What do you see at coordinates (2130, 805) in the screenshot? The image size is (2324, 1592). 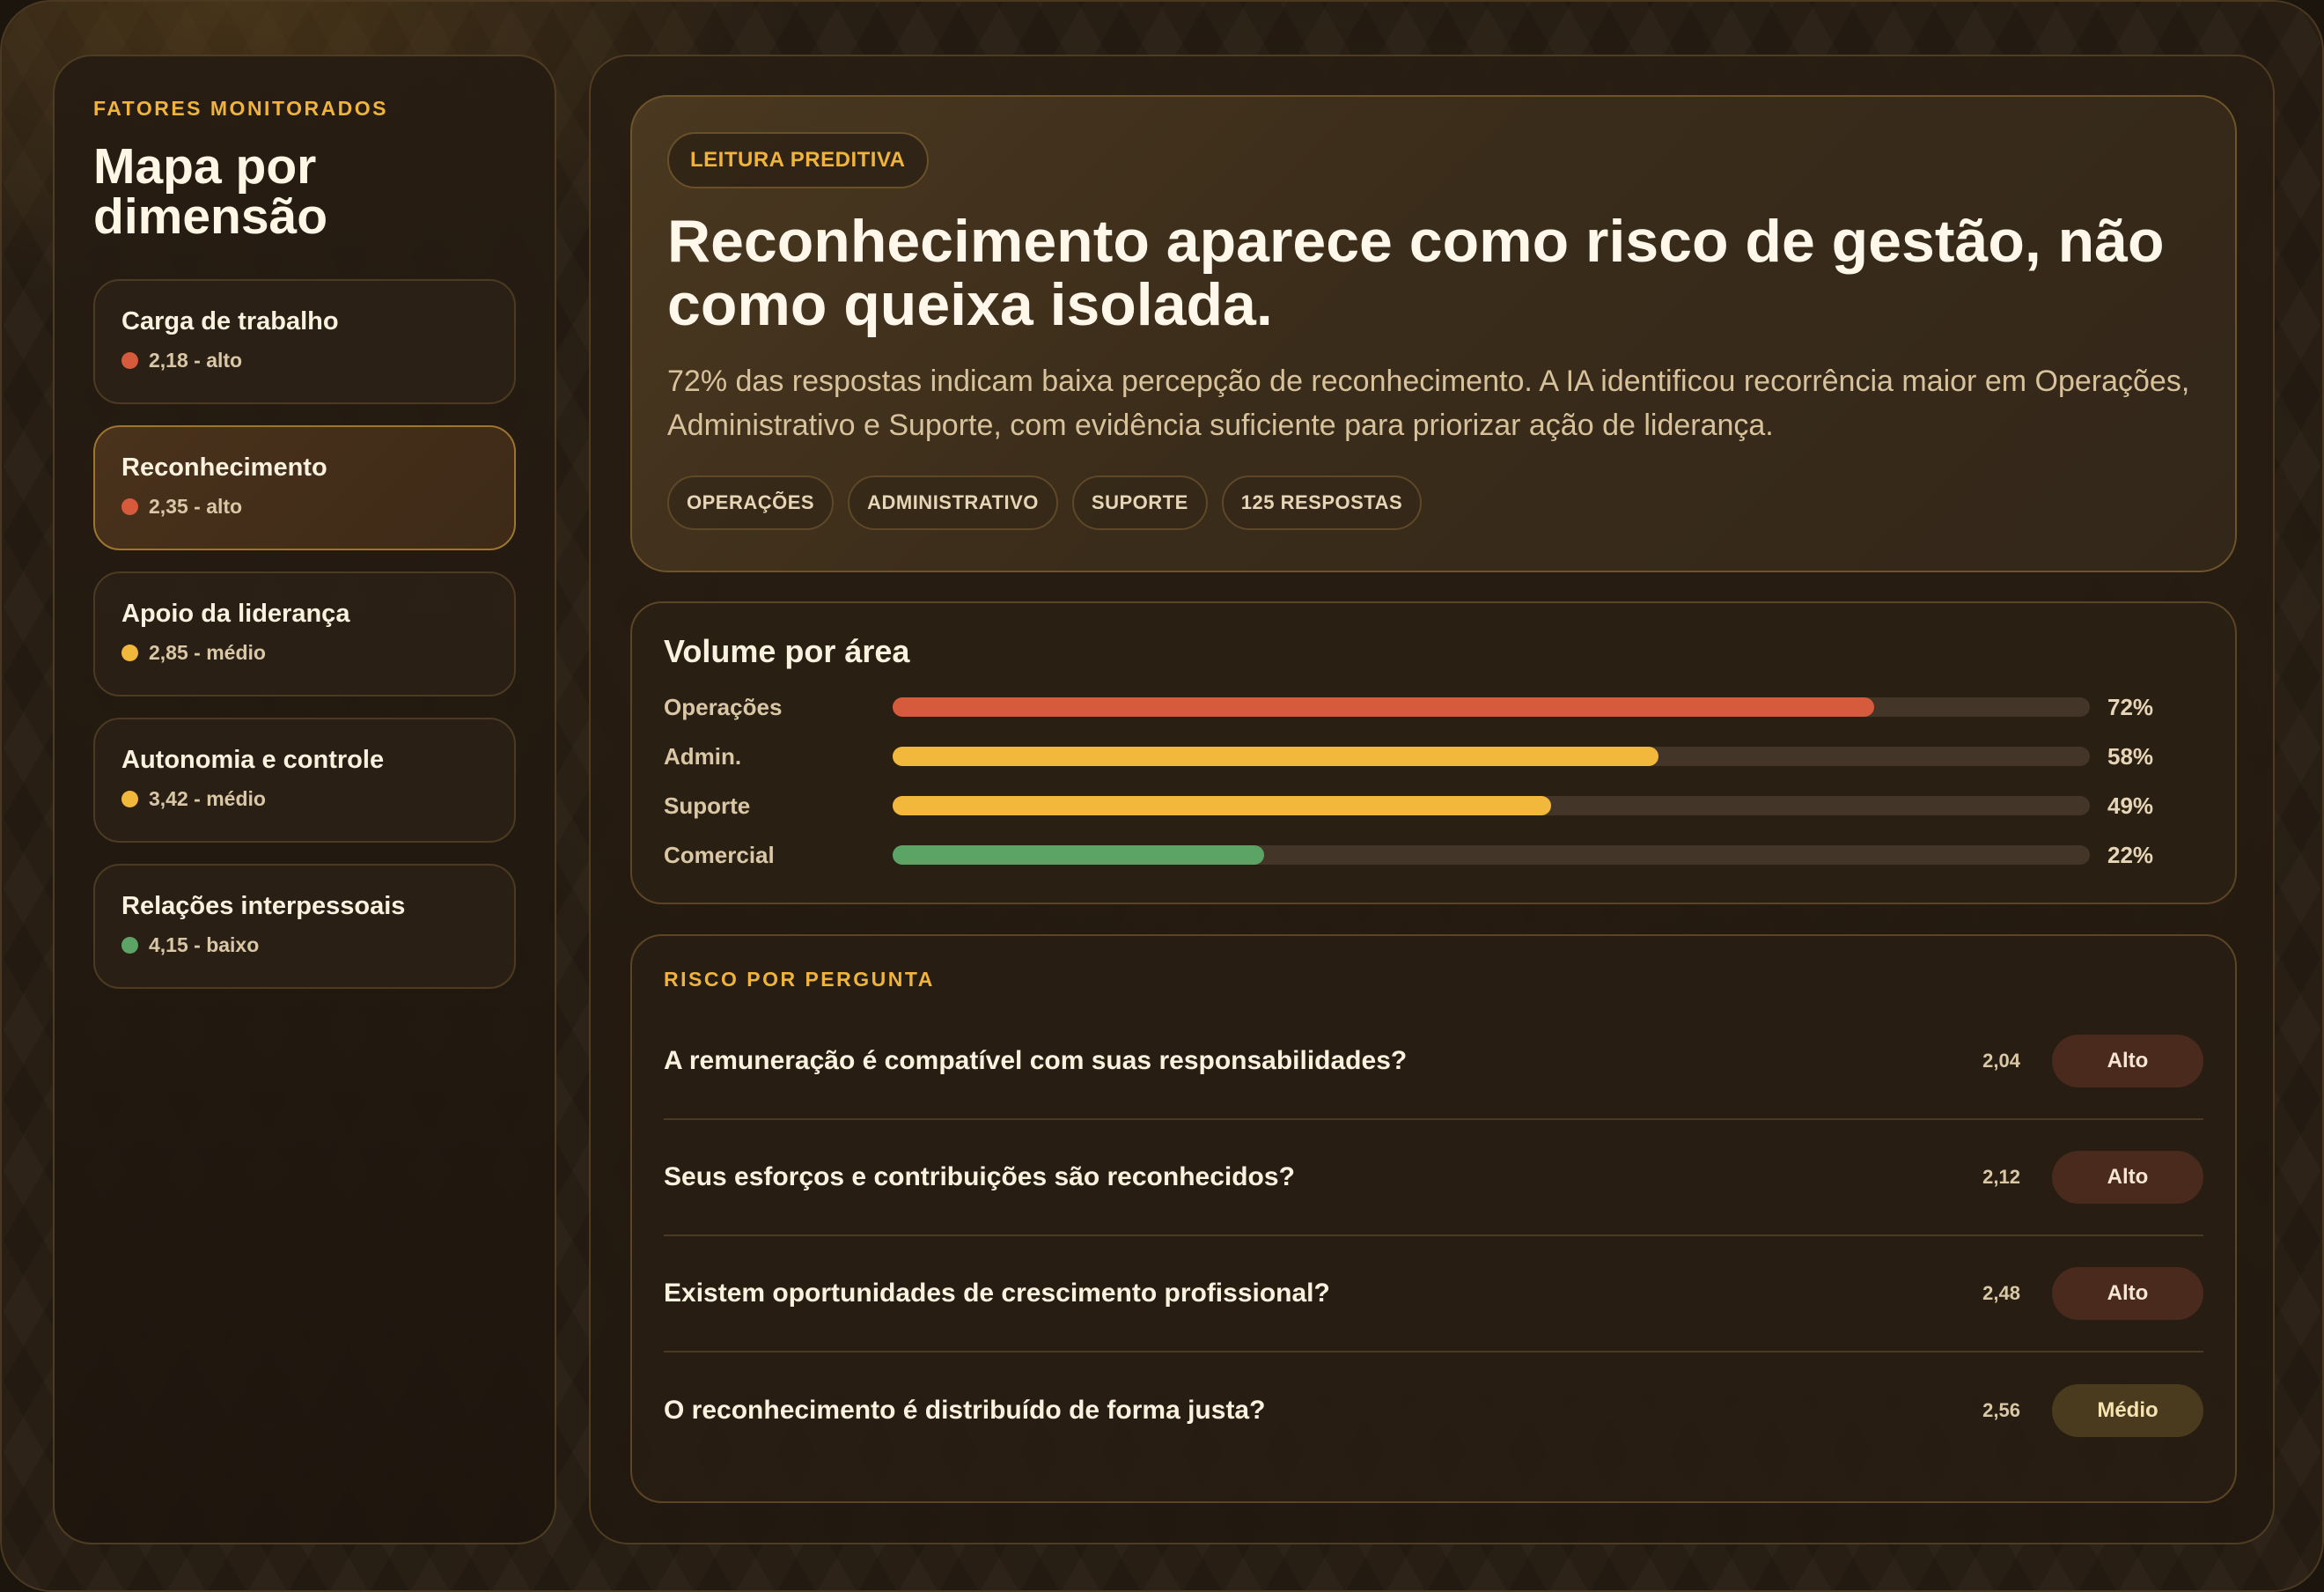 I see `area-percentage: 49%` at bounding box center [2130, 805].